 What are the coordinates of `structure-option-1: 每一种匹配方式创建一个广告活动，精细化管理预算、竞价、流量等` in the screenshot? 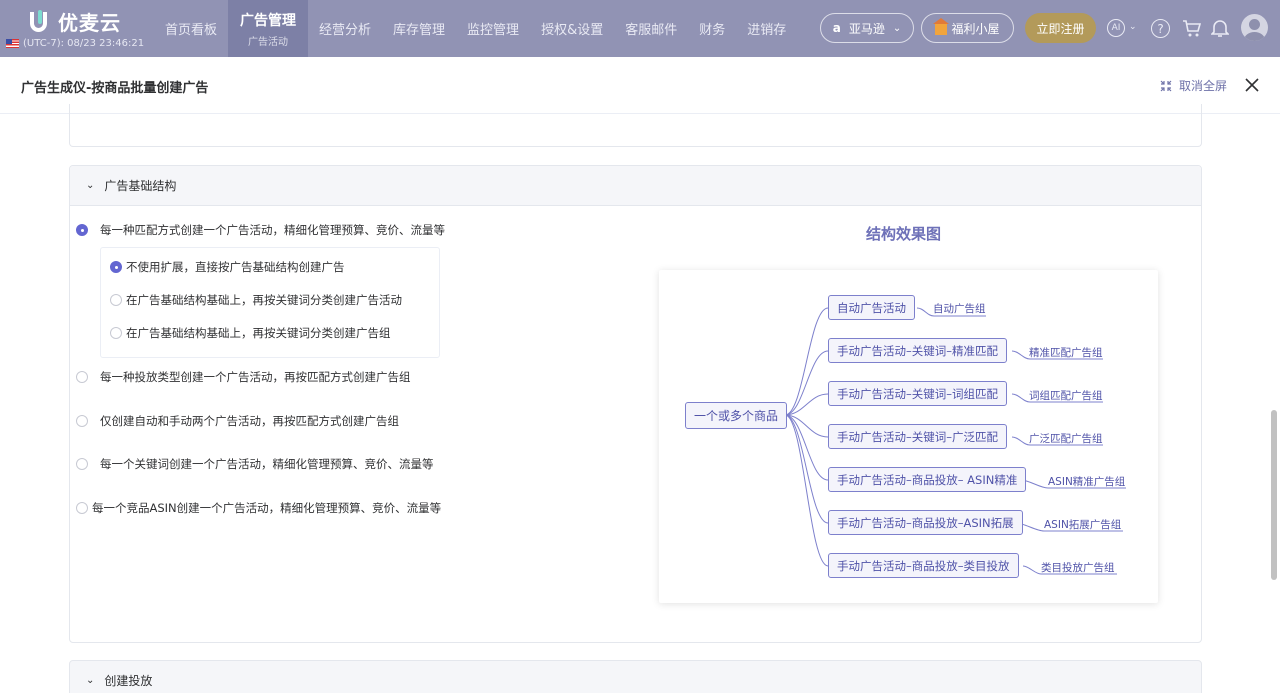 It's located at (260, 230).